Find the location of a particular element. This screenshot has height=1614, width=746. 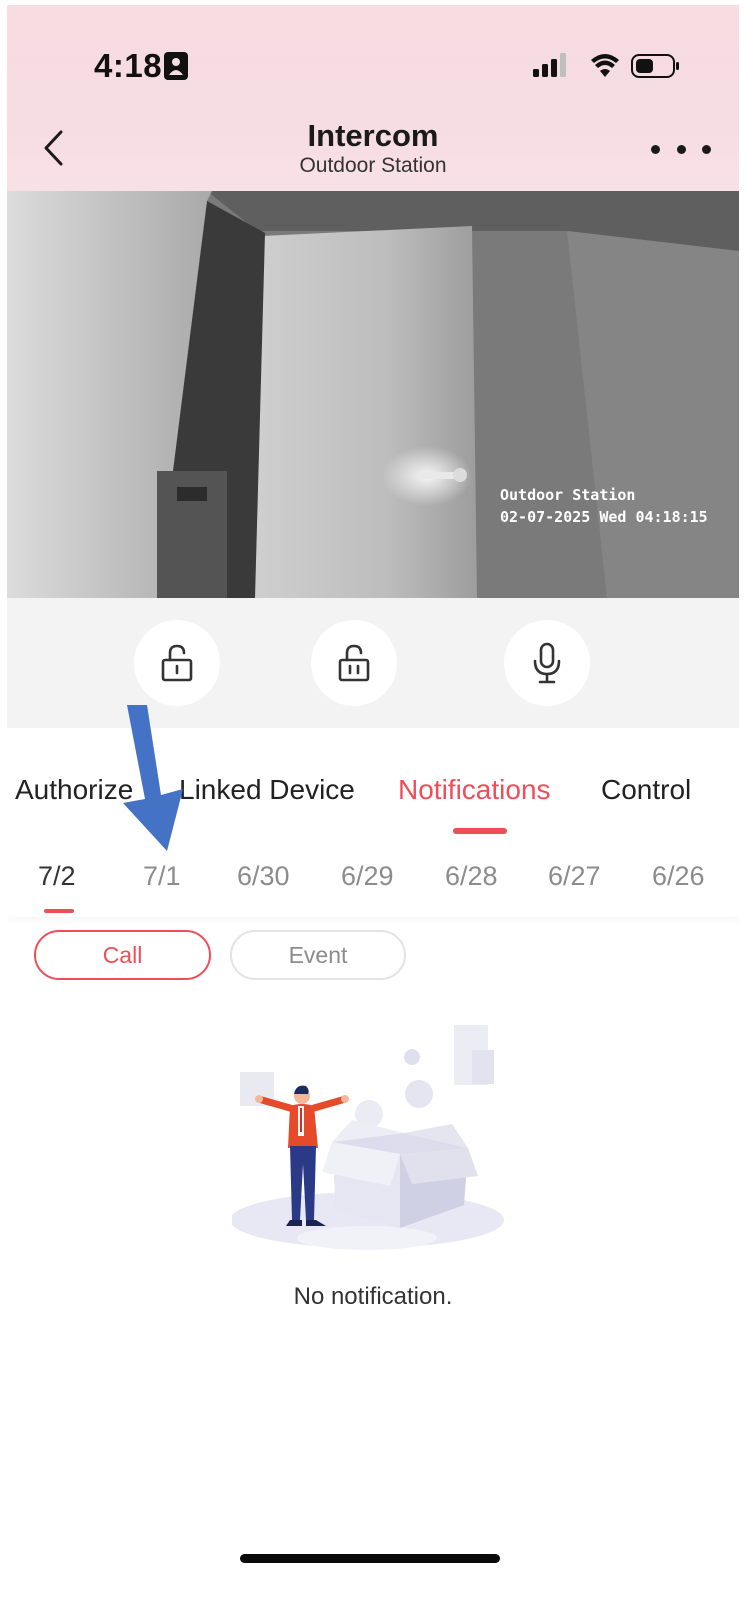

microphone-icon is located at coordinates (547, 663).